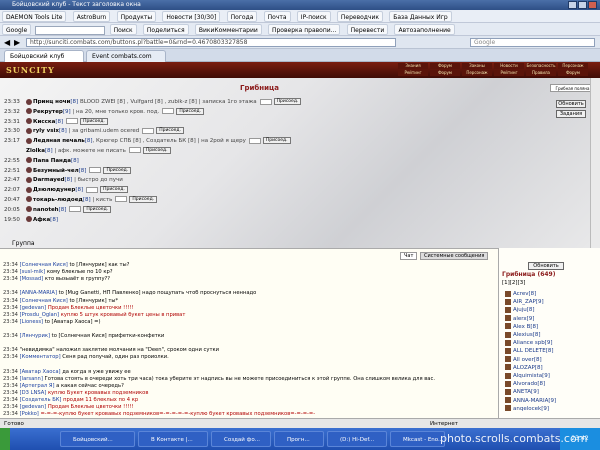  I want to click on player-name: Афка, so click(41, 220).